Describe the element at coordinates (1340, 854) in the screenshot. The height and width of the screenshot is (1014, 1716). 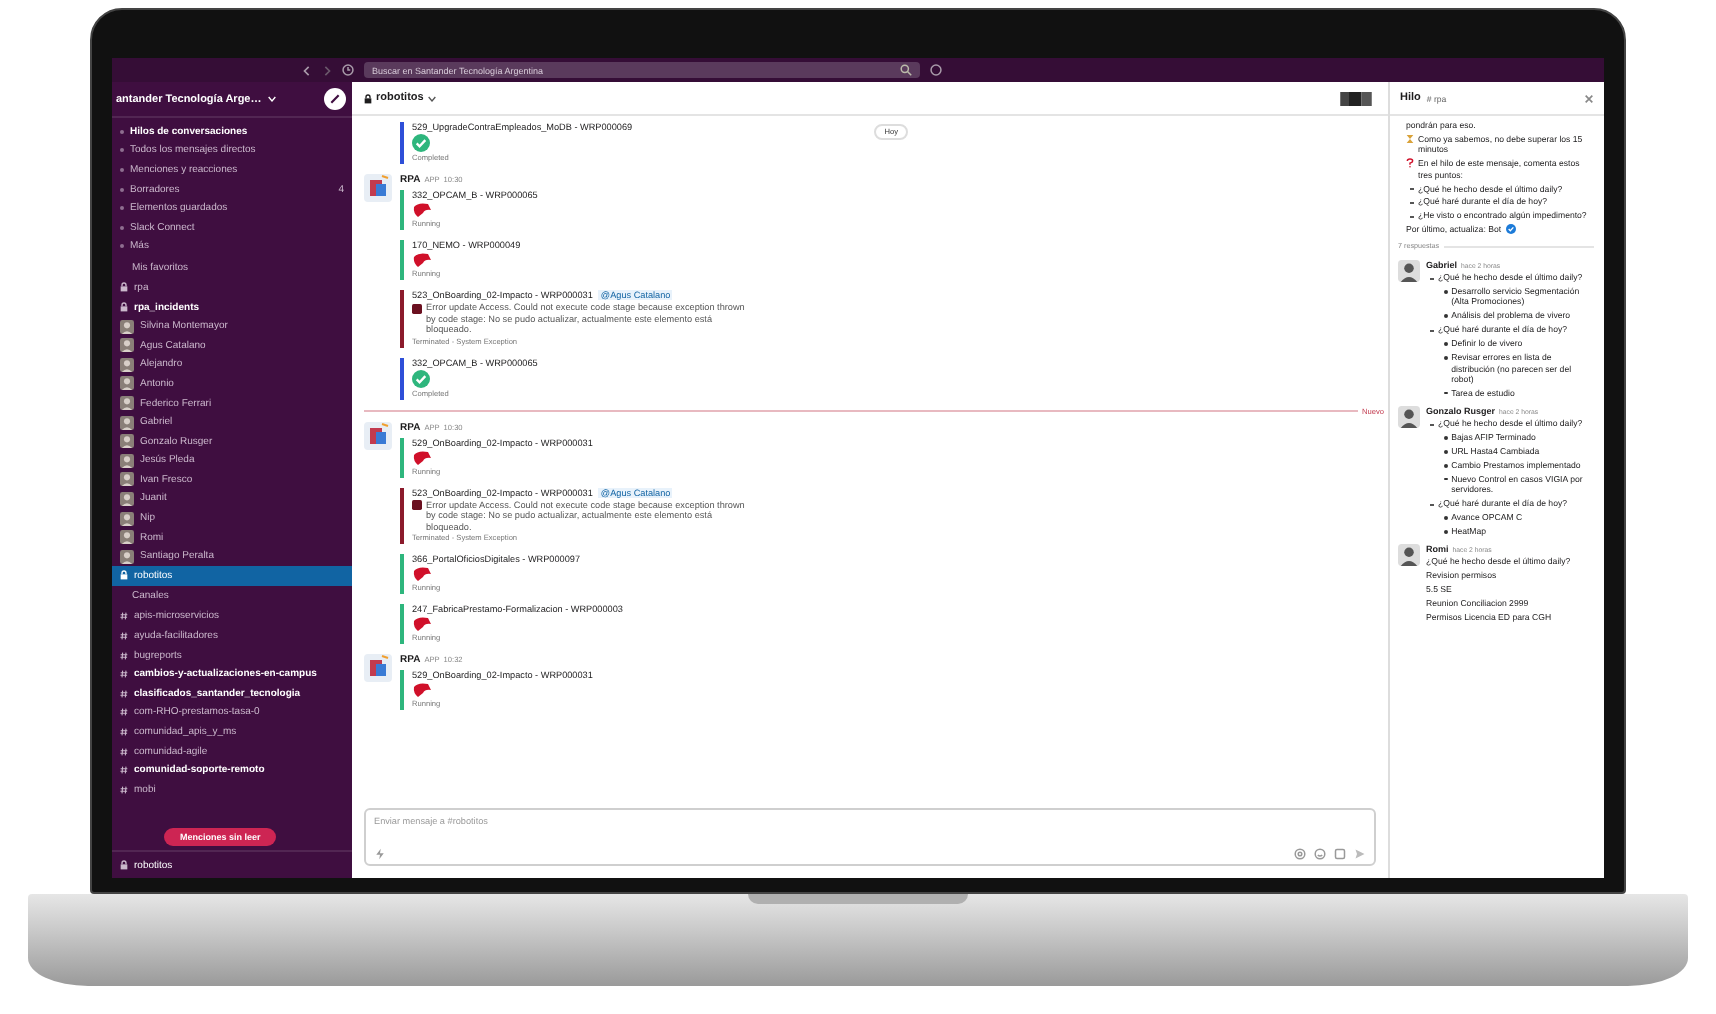
I see `attach-icon` at that location.